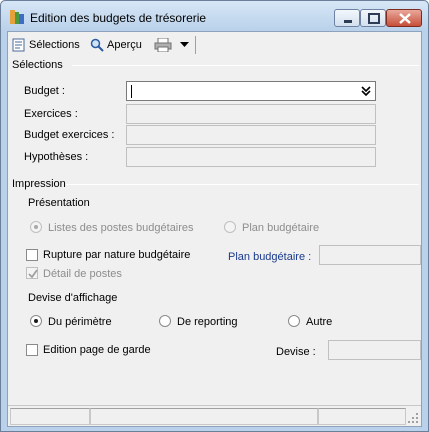 This screenshot has width=429, height=432. Describe the element at coordinates (69, 135) in the screenshot. I see `budget-exercices-label: Budget exercices :` at that location.